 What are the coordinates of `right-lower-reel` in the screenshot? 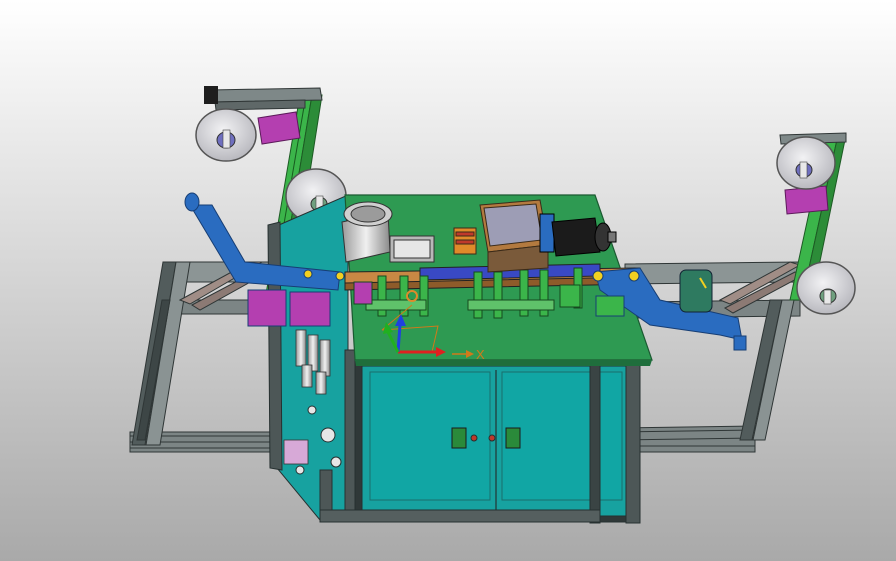 It's located at (826, 288).